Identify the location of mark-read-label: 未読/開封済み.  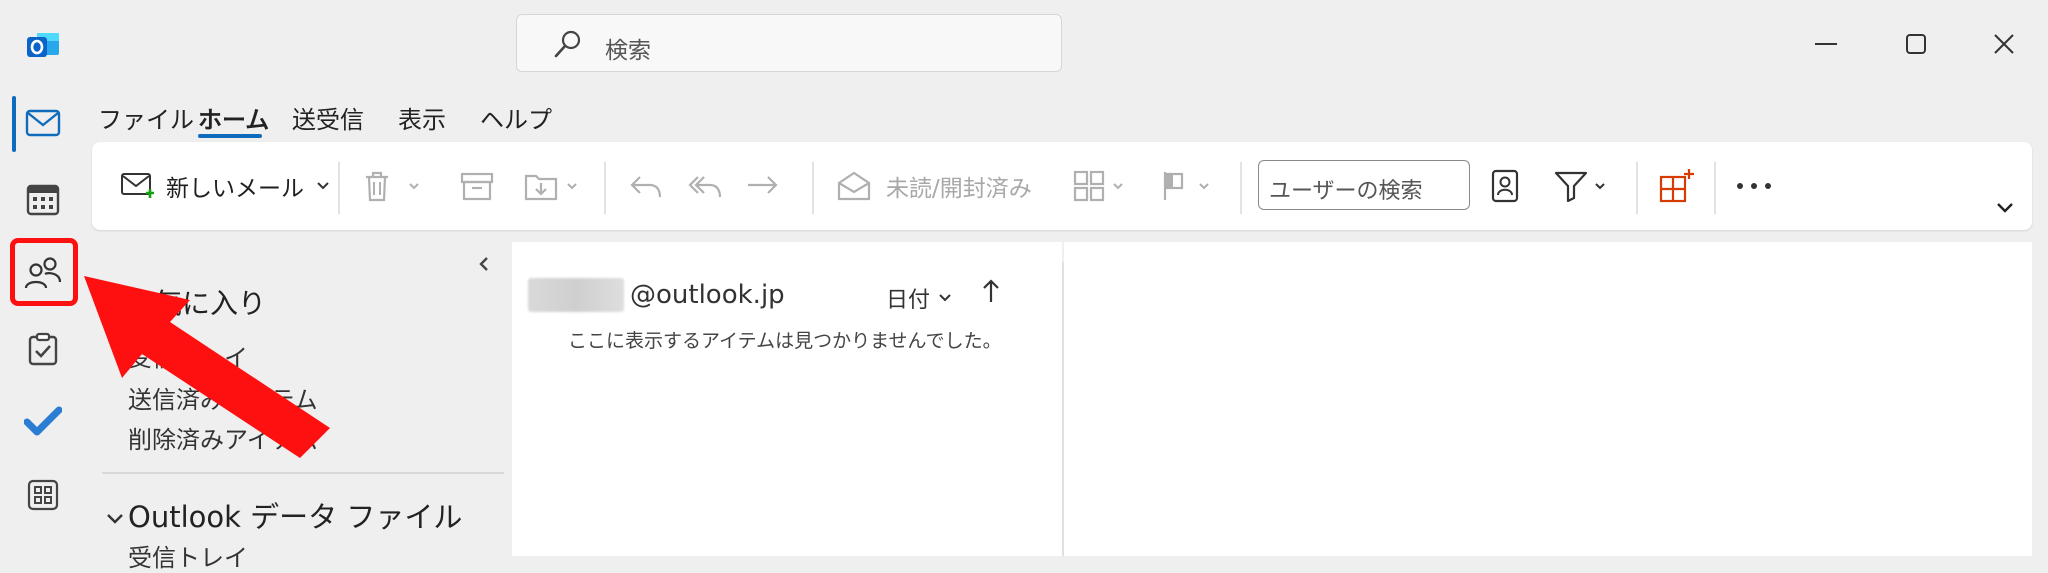
(959, 189).